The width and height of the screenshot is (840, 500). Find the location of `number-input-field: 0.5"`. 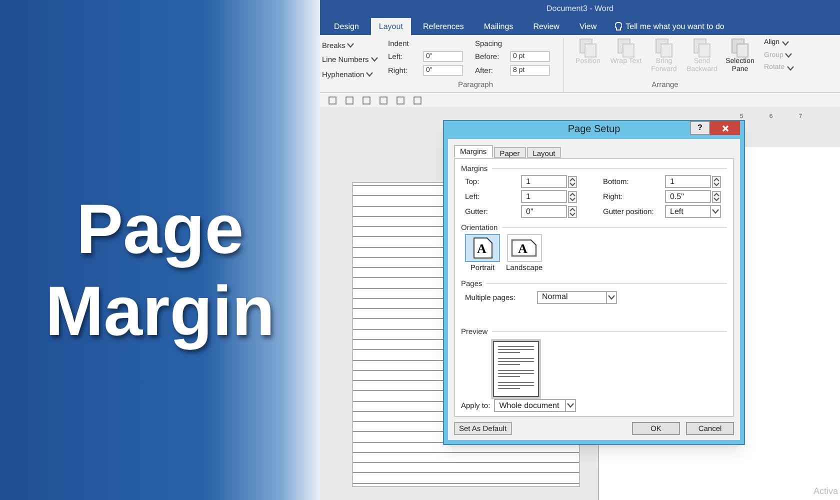

number-input-field: 0.5" is located at coordinates (688, 196).